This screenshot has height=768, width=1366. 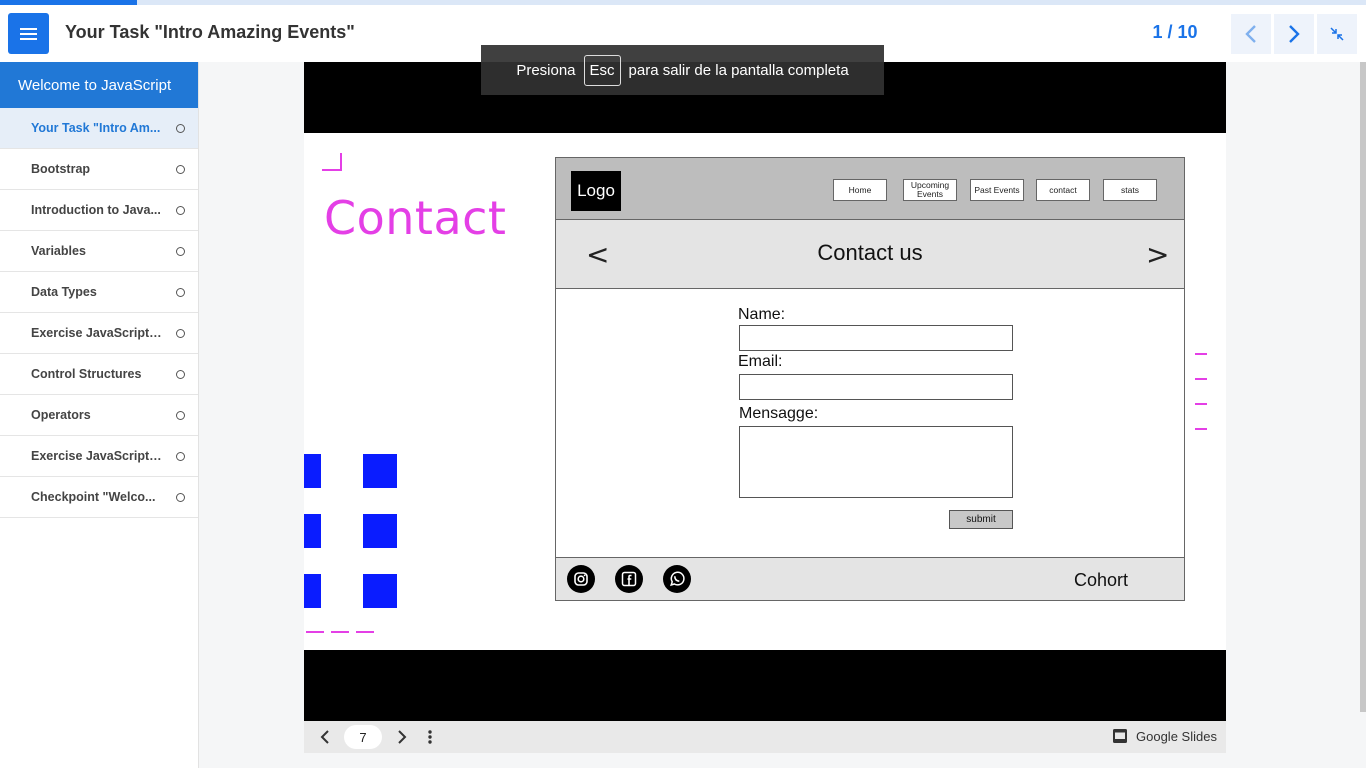 I want to click on sidebar-item: Operators, so click(x=99, y=415).